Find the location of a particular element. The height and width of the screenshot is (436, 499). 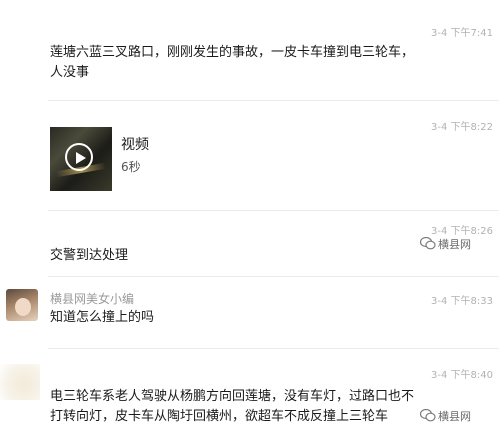

message-text-line: 人没事 is located at coordinates (70, 72).